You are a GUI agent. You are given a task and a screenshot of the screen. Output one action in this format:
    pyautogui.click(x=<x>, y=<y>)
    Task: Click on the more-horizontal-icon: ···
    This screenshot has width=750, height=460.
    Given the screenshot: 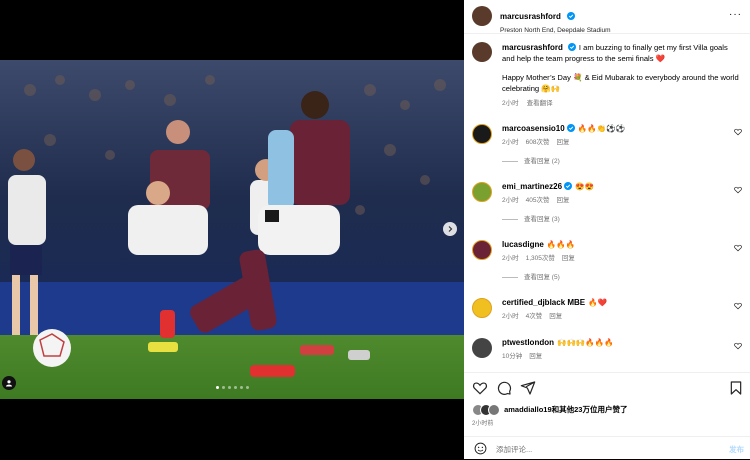 What is the action you would take?
    pyautogui.click(x=735, y=14)
    